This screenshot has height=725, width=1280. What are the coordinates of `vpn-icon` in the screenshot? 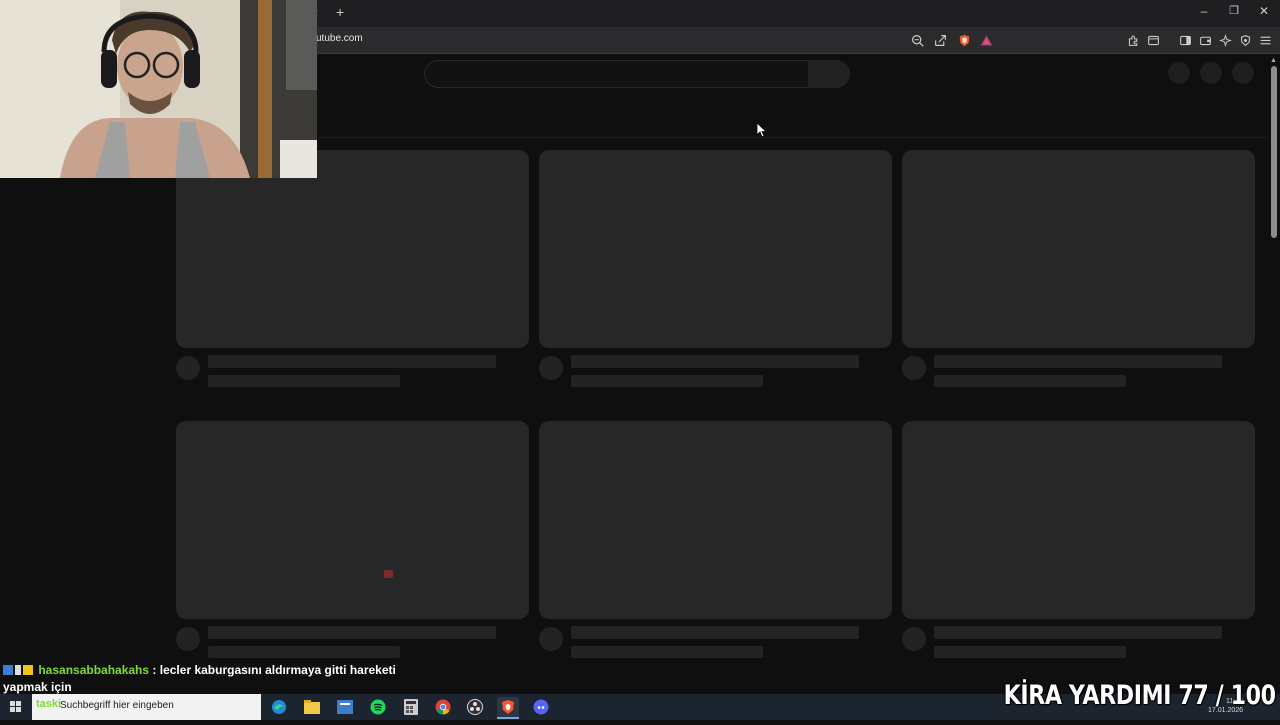 It's located at (1245, 40).